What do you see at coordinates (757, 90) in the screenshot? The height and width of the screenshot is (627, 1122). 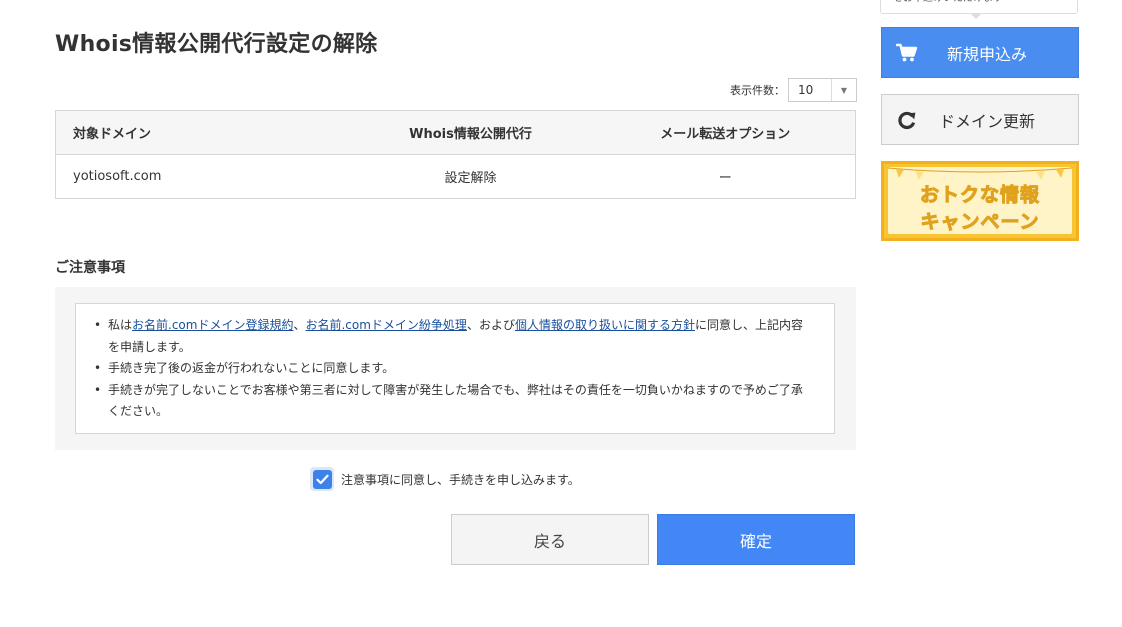 I see `per-page-label: 表示件数：` at bounding box center [757, 90].